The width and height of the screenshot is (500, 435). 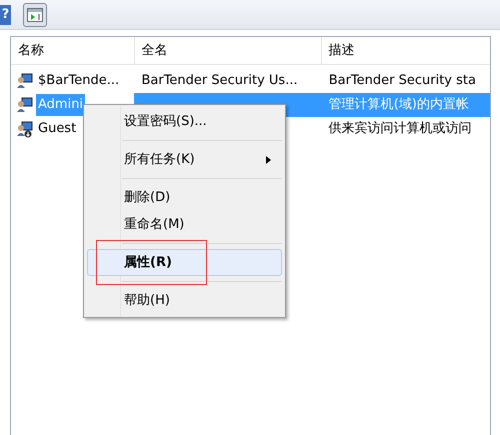 What do you see at coordinates (5, 14) in the screenshot?
I see `help-icon: ?` at bounding box center [5, 14].